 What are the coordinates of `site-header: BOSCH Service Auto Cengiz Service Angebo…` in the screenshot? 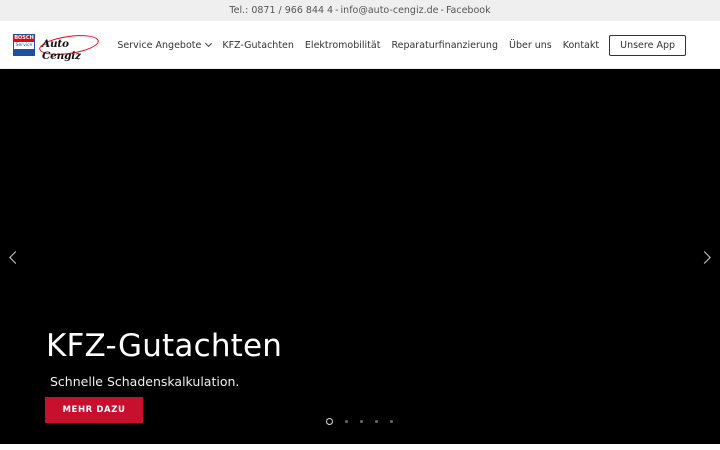 It's located at (360, 45).